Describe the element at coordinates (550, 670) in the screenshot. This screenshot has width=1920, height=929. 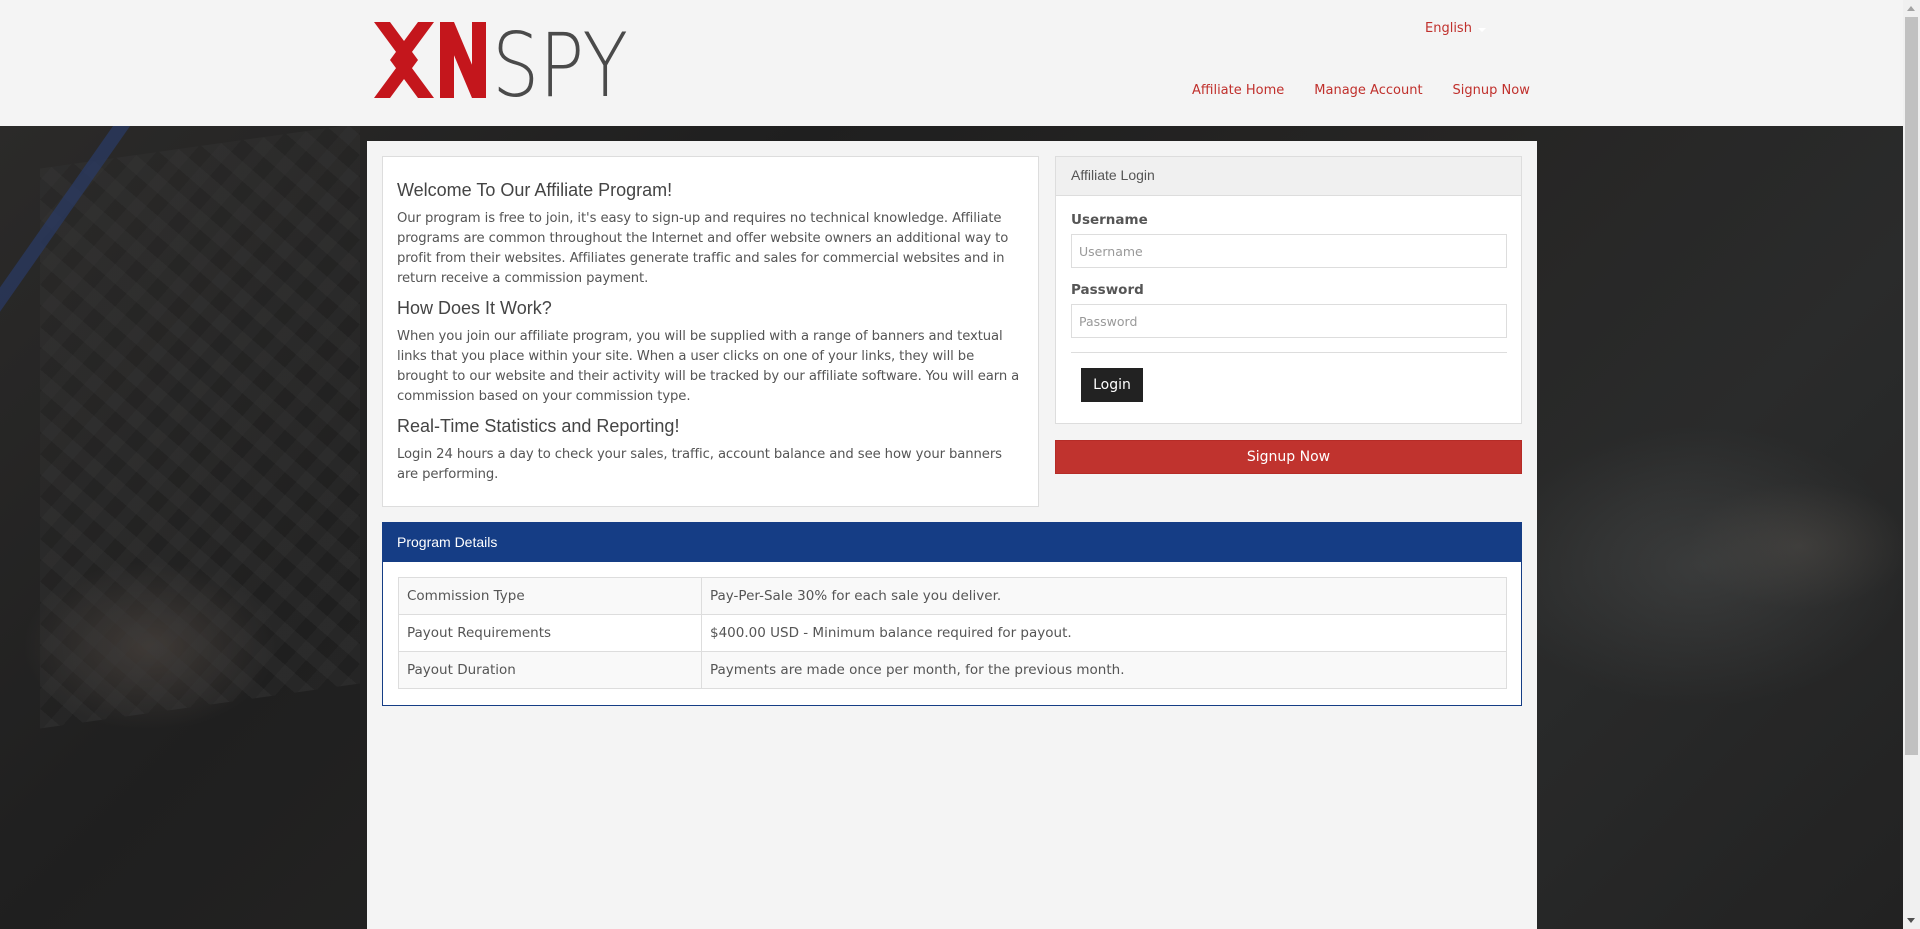
I see `row-label: Payout Duration` at that location.